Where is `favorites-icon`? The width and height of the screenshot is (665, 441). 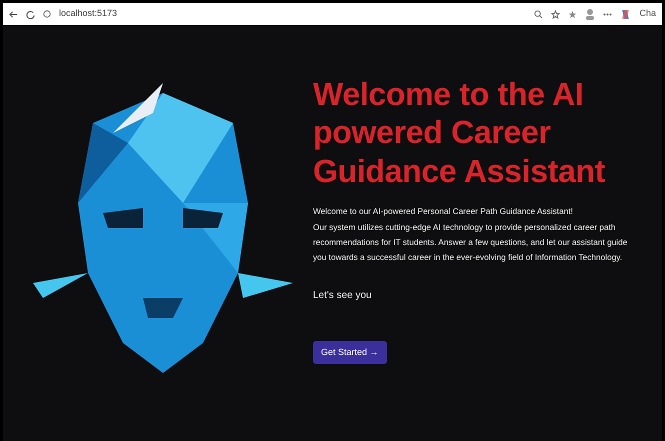
favorites-icon is located at coordinates (573, 14).